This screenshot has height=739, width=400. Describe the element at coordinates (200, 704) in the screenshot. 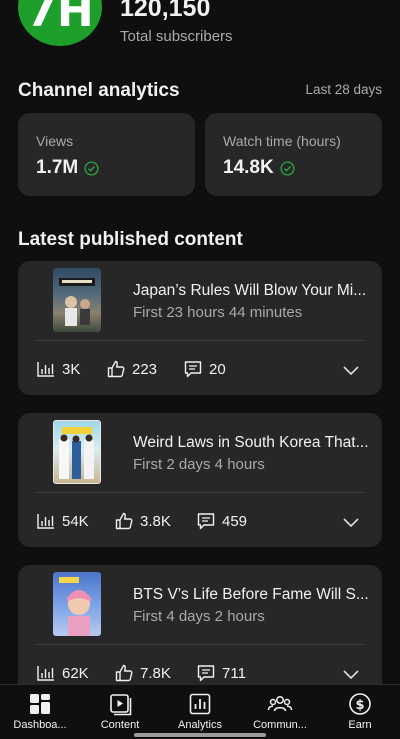

I see `analytics-icon` at that location.